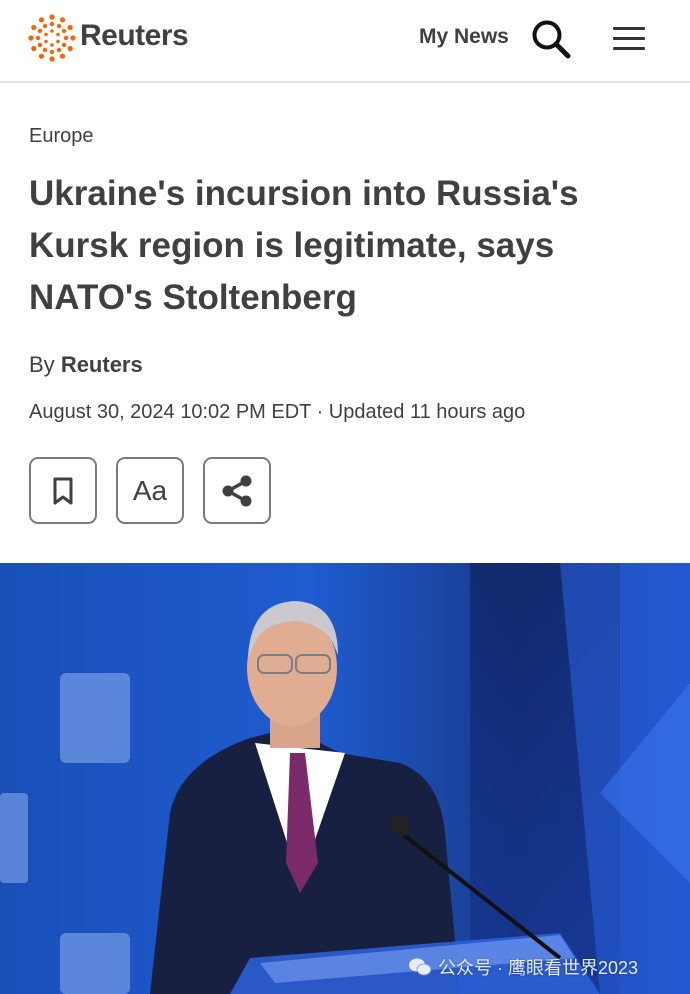 The image size is (690, 994). I want to click on reuters-logo-icon, so click(52, 38).